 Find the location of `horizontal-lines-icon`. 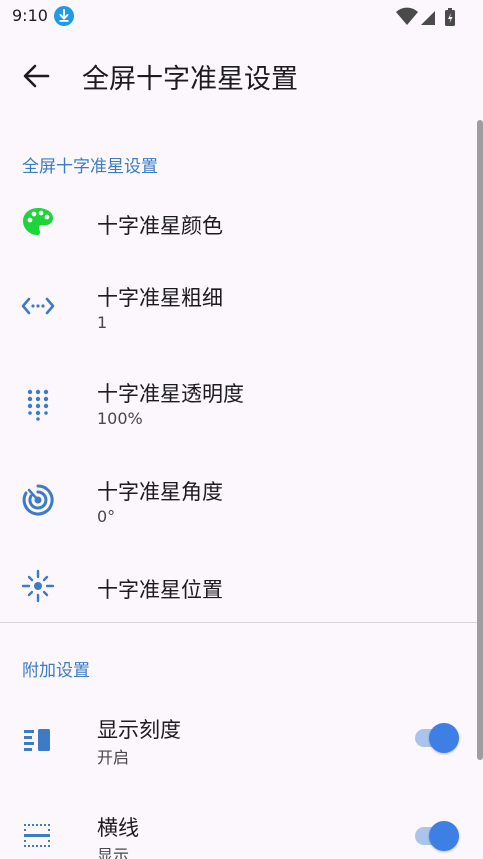

horizontal-lines-icon is located at coordinates (38, 836).